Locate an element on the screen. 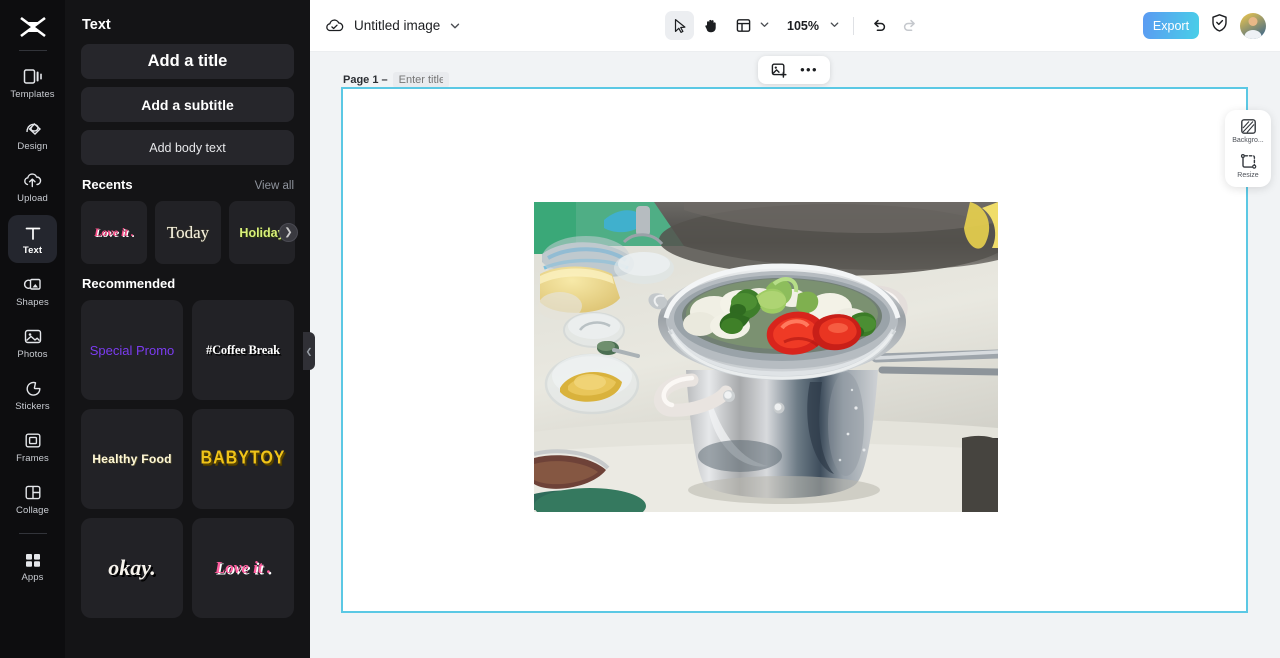 Image resolution: width=1280 pixels, height=658 pixels. collage-icon is located at coordinates (33, 493).